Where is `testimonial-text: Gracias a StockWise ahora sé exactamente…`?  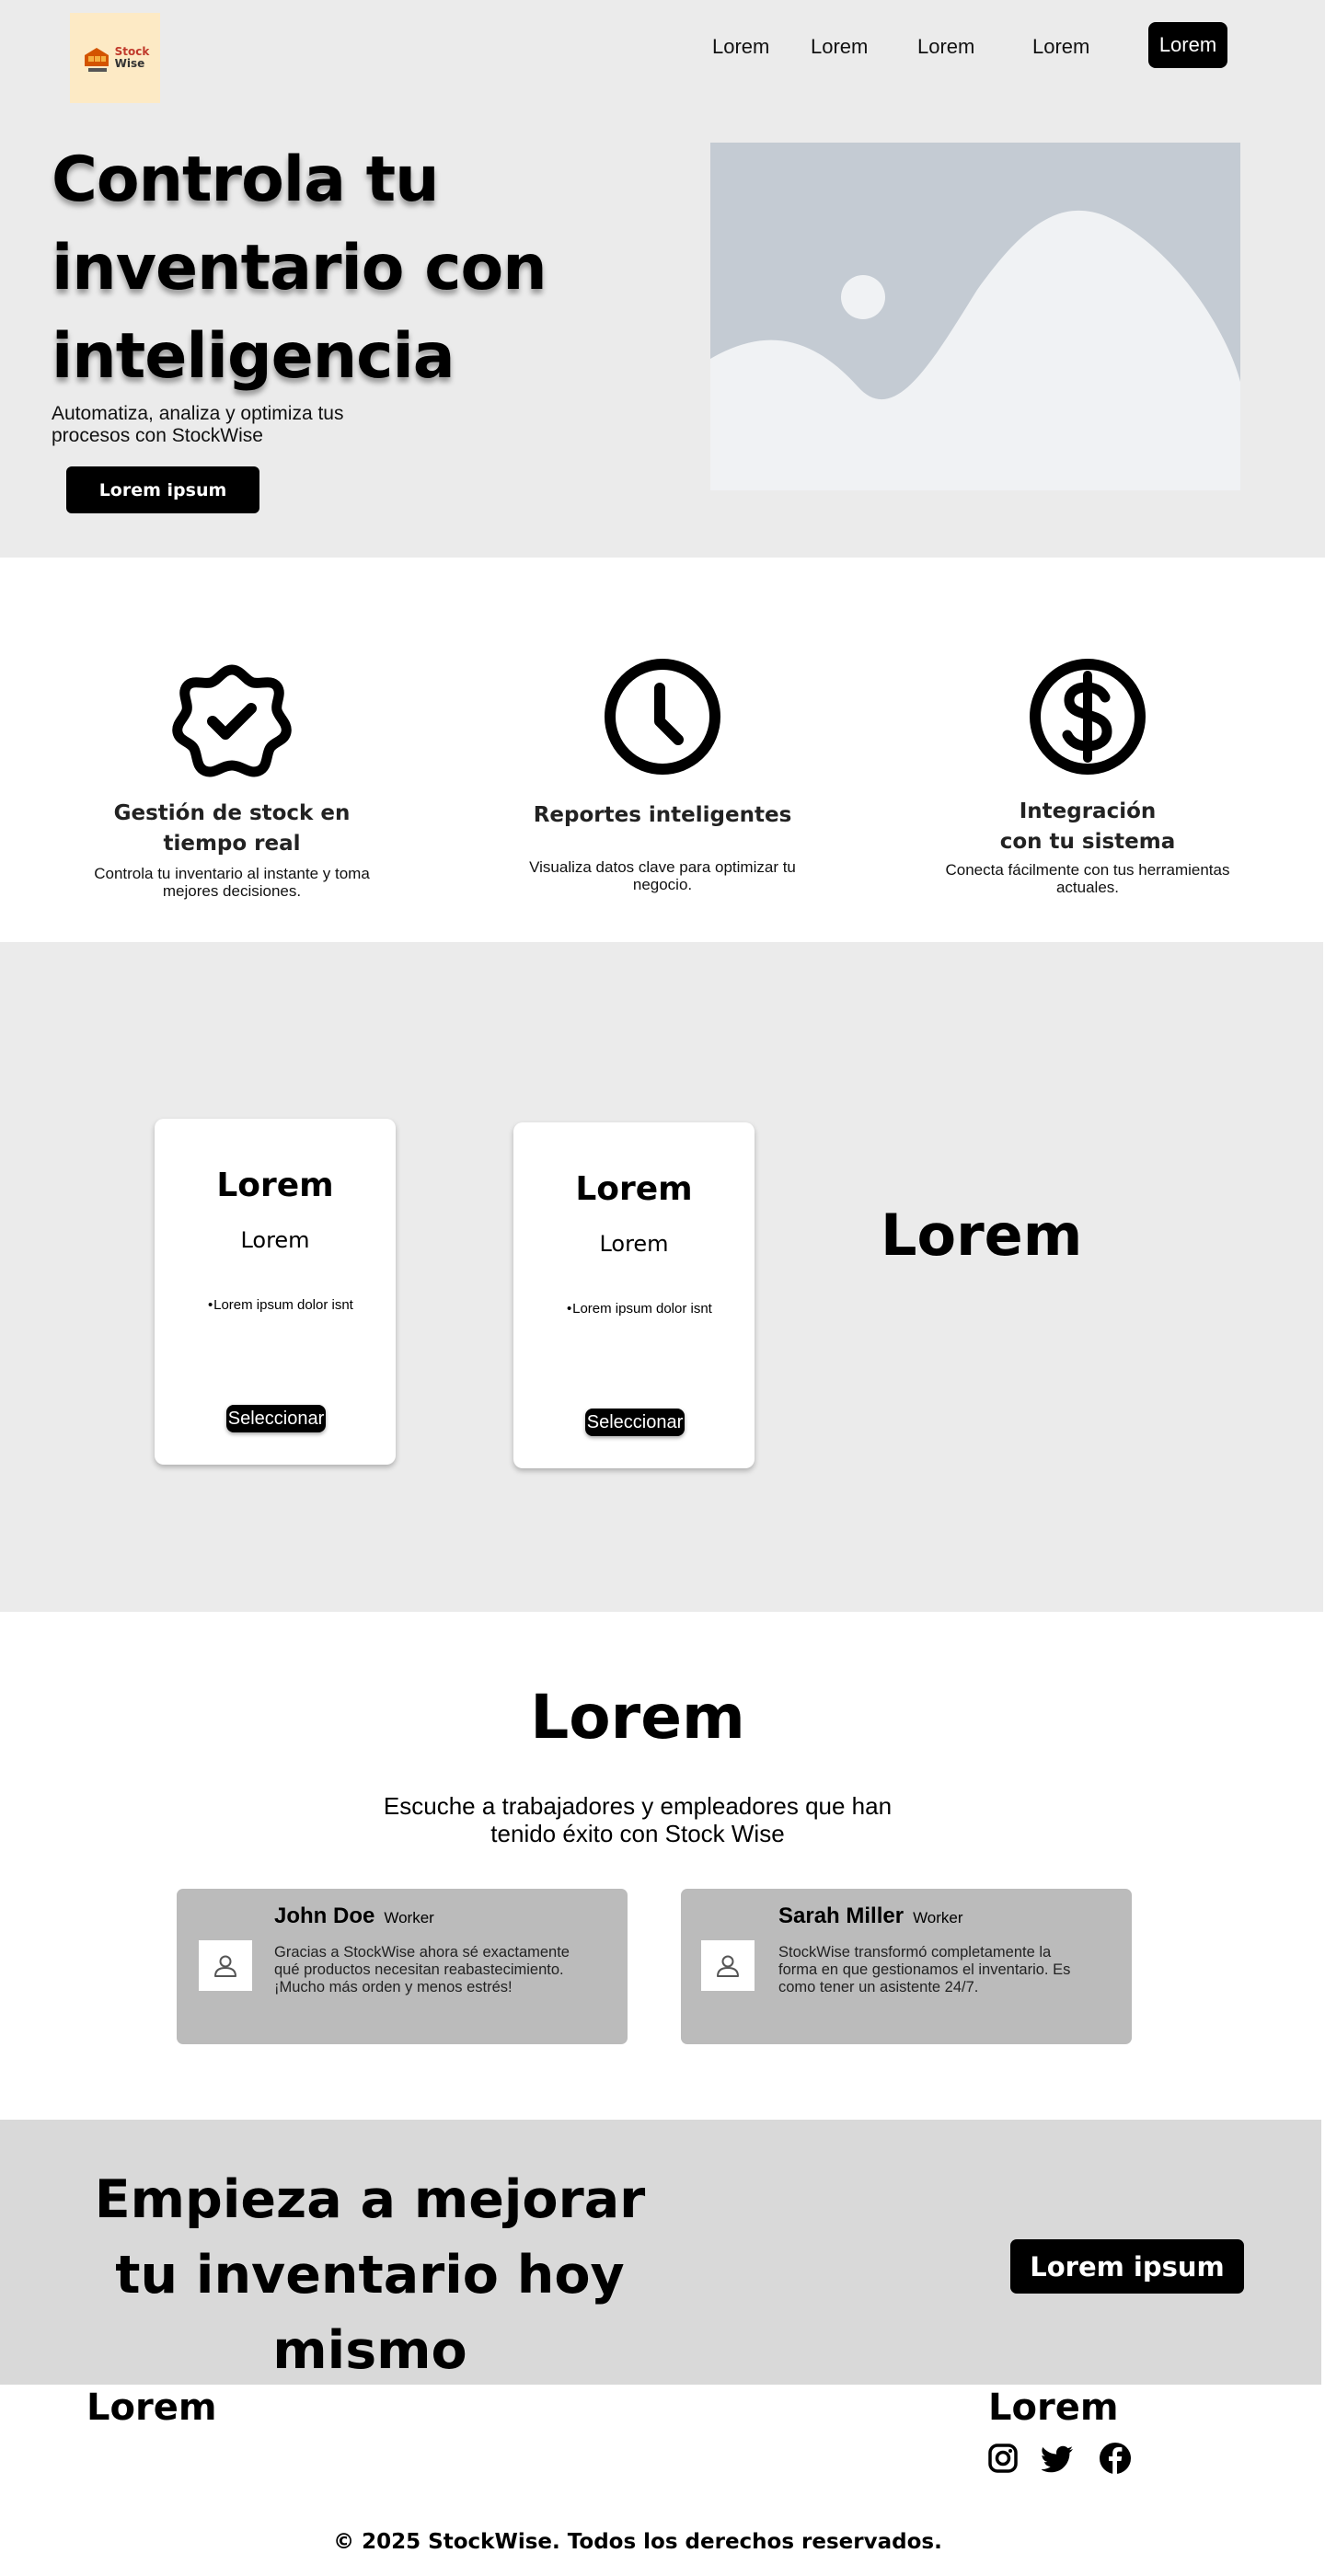
testimonial-text: Gracias a StockWise ahora sé exactamente… is located at coordinates (422, 1970).